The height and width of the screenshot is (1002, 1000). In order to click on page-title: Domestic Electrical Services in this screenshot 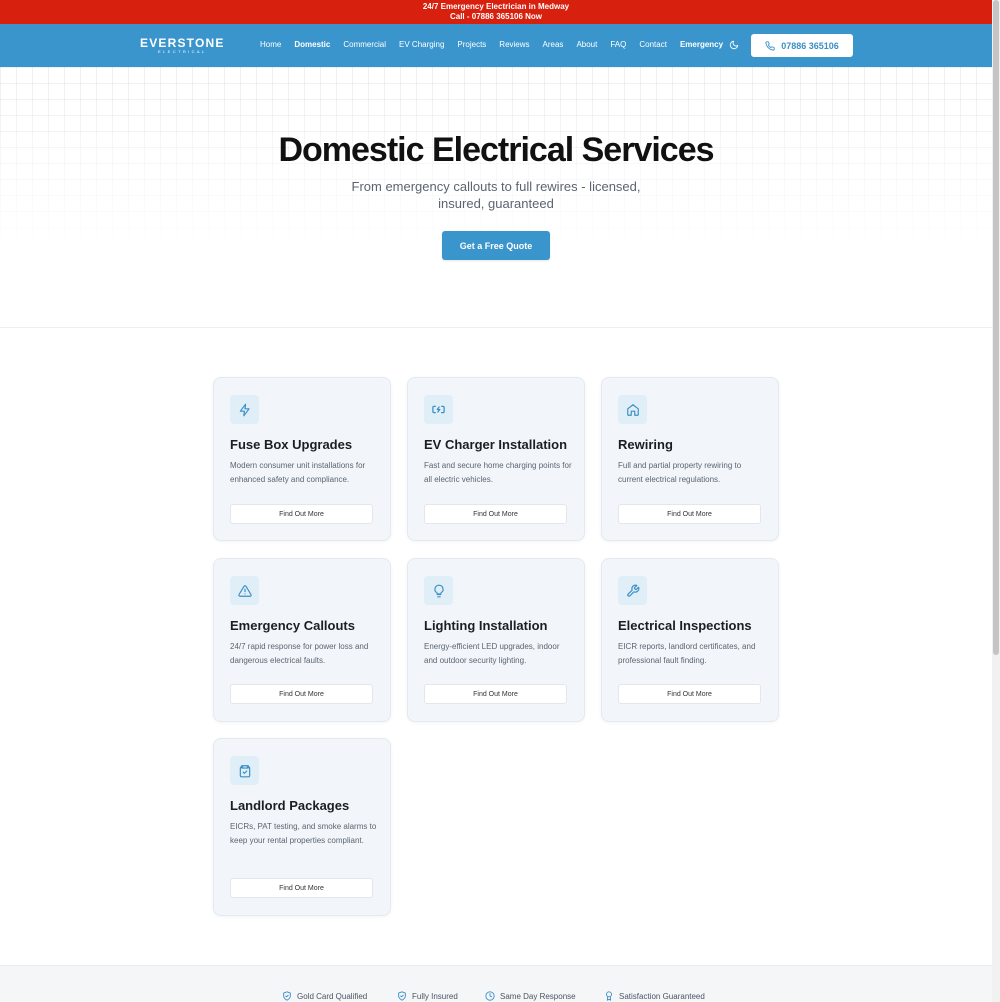, I will do `click(496, 150)`.